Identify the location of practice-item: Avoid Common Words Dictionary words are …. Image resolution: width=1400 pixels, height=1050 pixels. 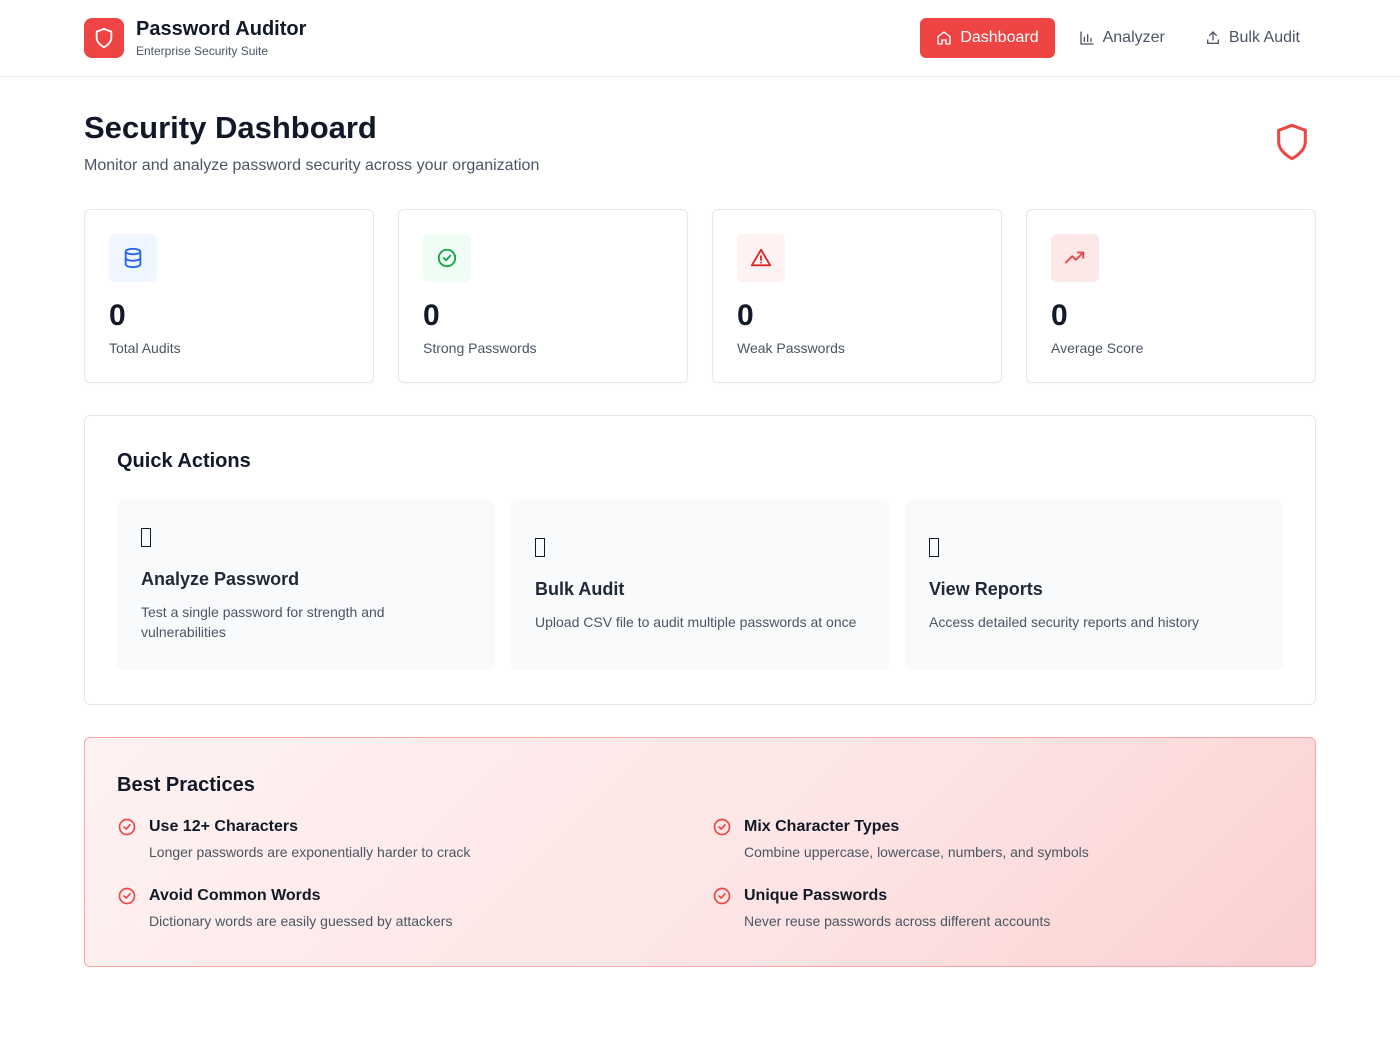
(414, 907).